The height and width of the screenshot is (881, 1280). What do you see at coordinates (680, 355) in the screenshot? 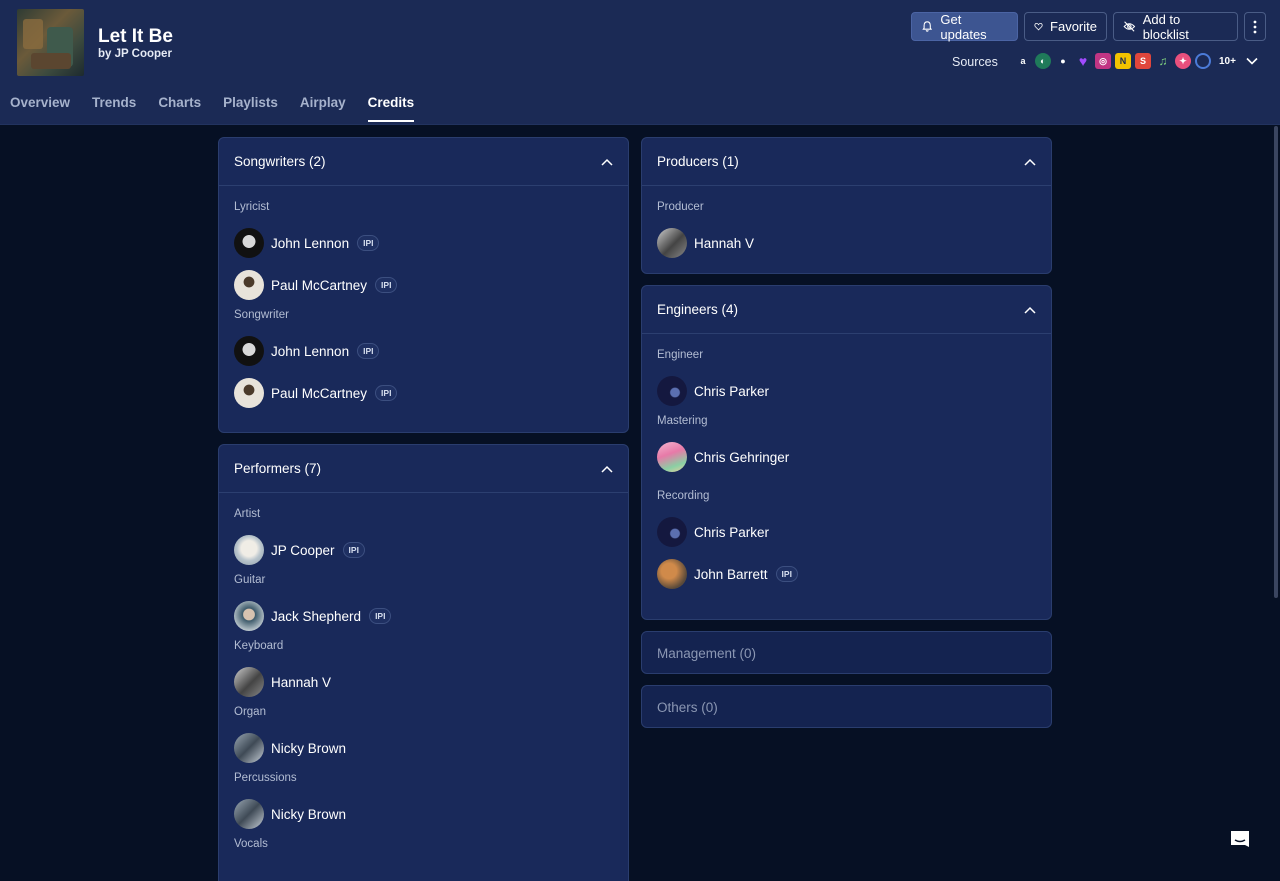
I see `role-label: Engineer` at bounding box center [680, 355].